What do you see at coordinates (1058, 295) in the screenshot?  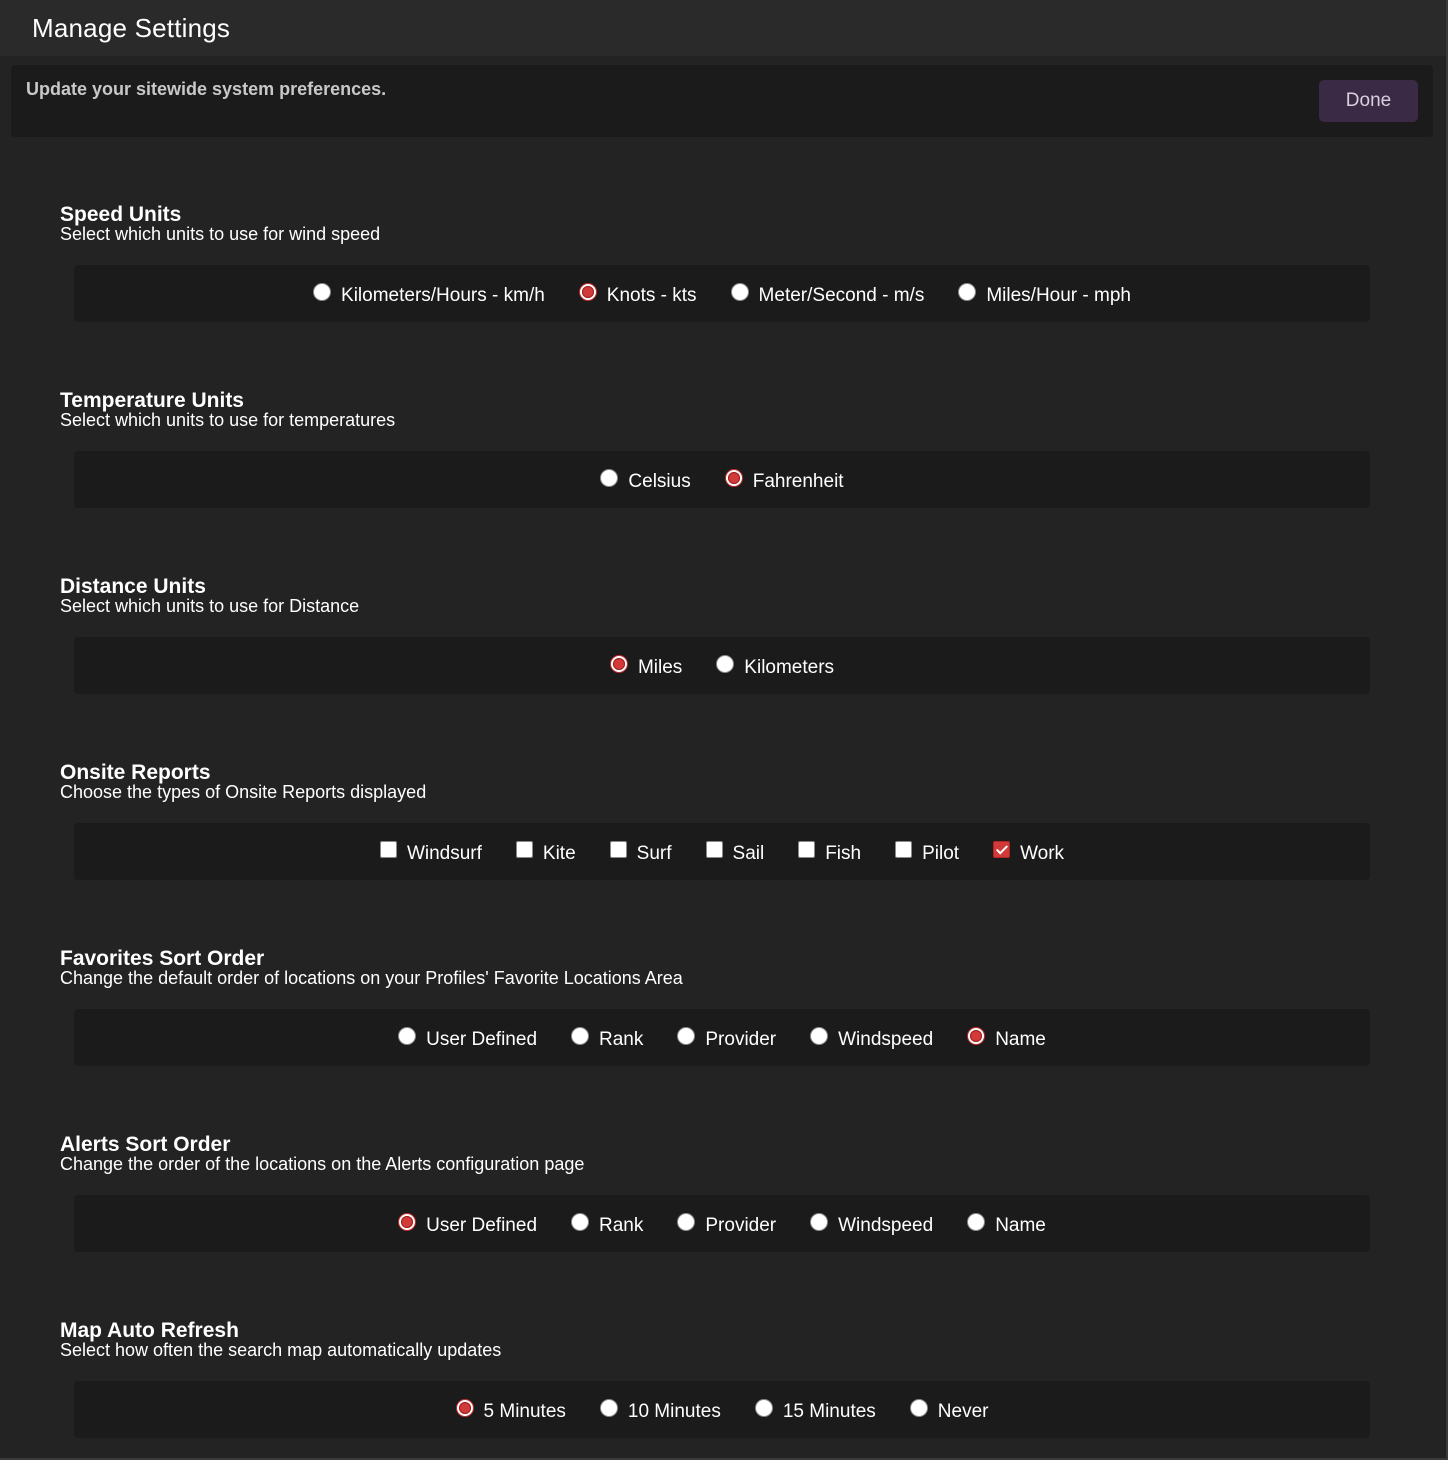 I see `option-label: Miles/Hour - mph` at bounding box center [1058, 295].